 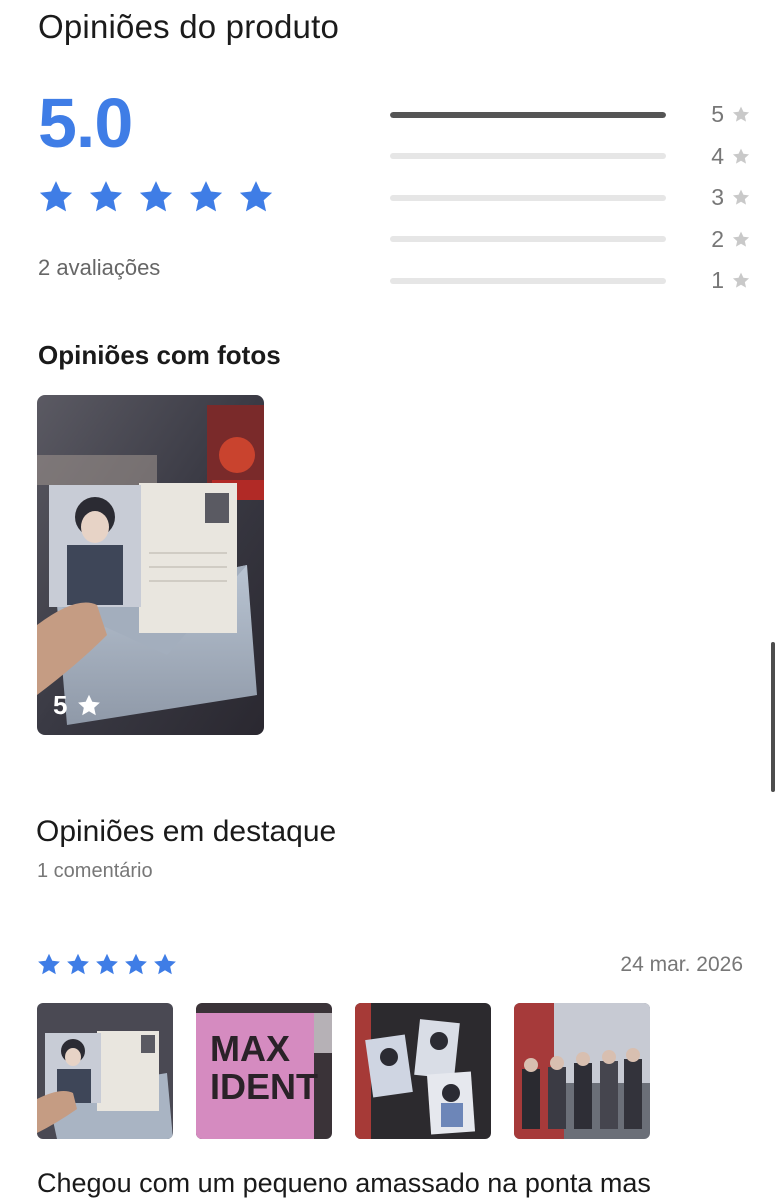 I want to click on featured-section-title: Opiniões em destaque, so click(x=186, y=831).